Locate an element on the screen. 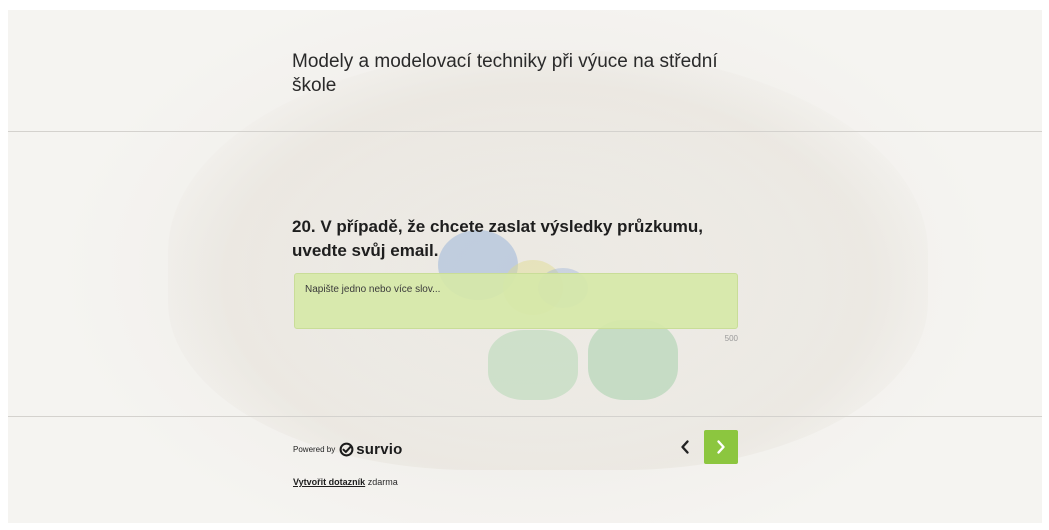  chevron-left-icon is located at coordinates (685, 447).